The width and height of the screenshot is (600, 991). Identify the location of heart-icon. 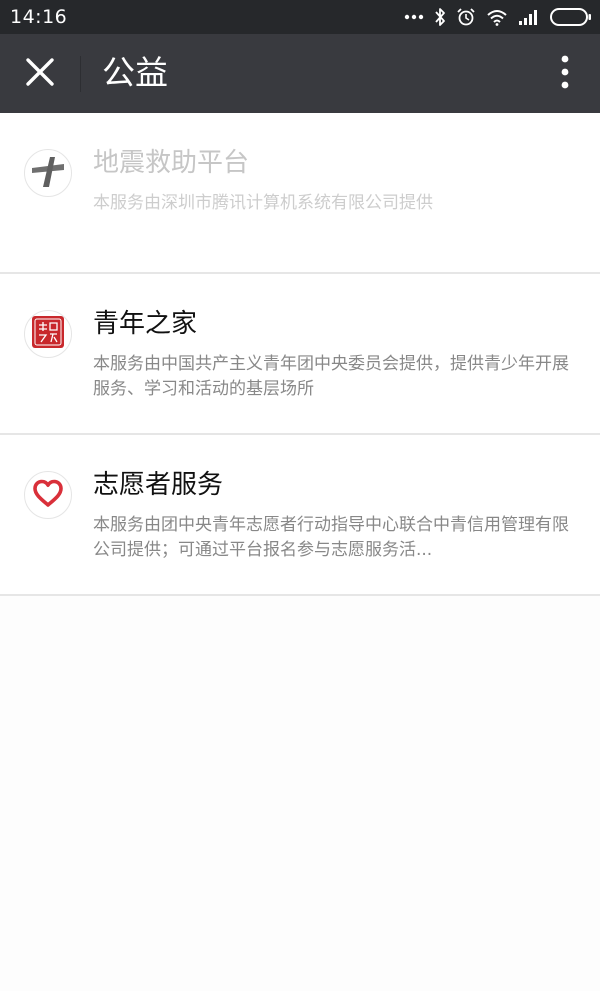
(48, 495).